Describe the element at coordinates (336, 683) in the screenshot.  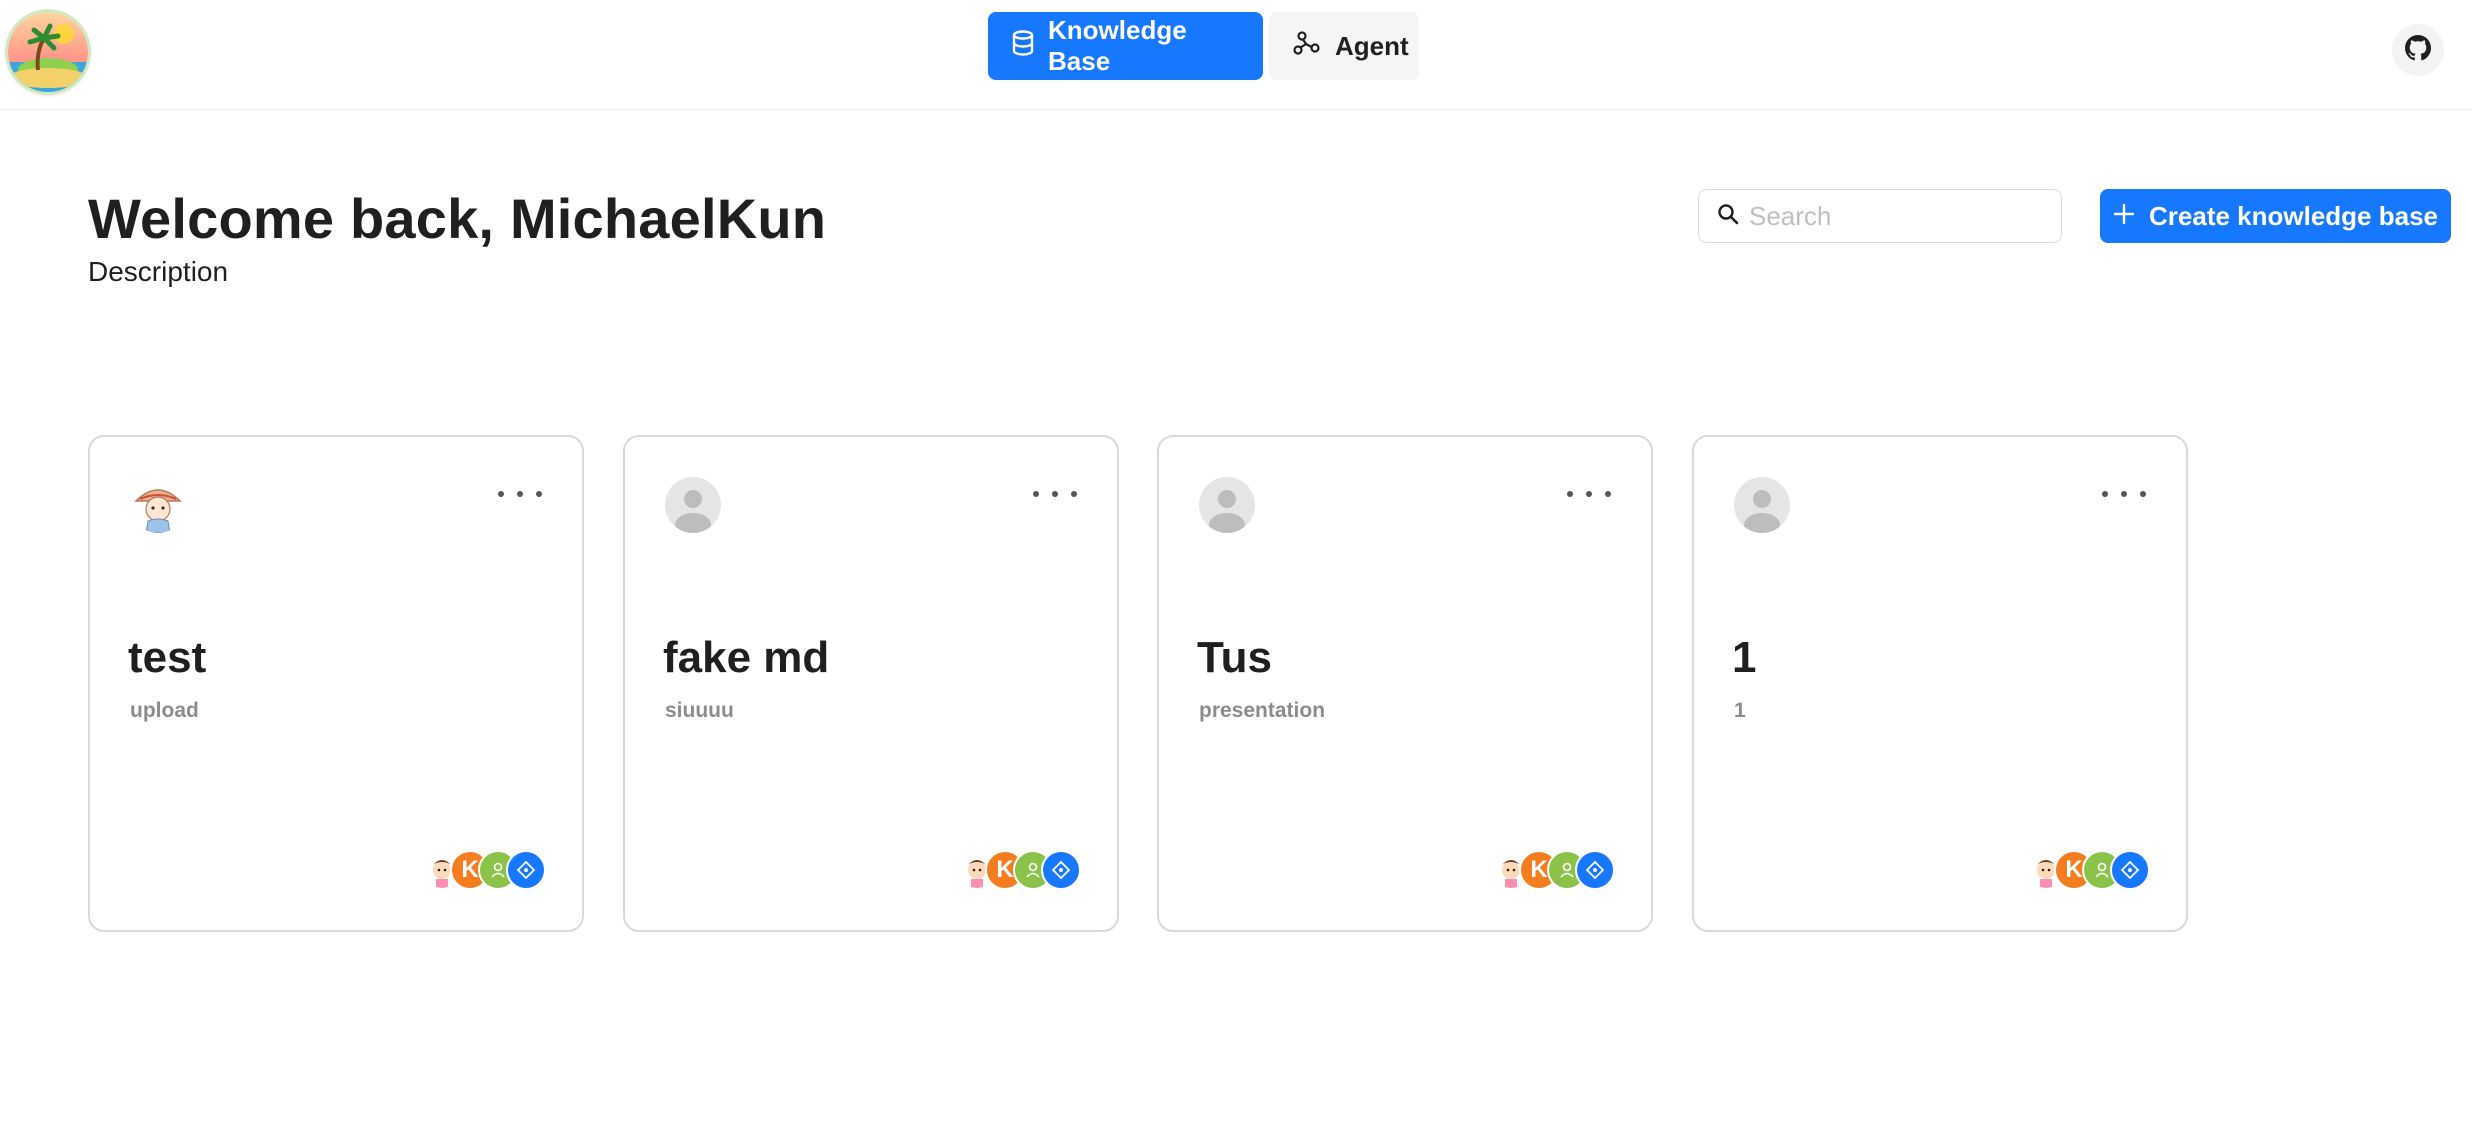
I see `knowledge-card: test upload K` at that location.